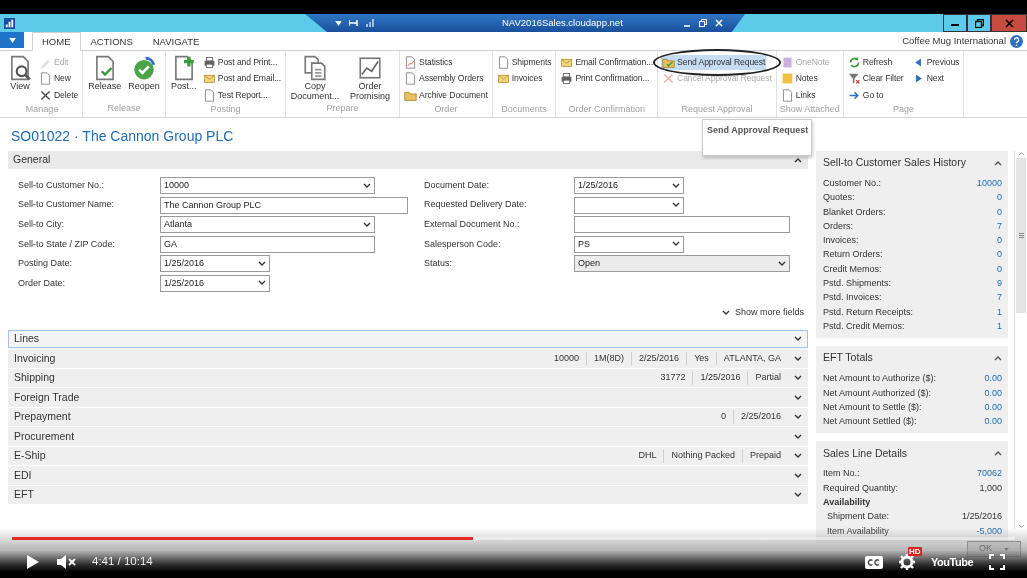 Image resolution: width=1027 pixels, height=578 pixels. I want to click on ribbon-button: Release, so click(105, 73).